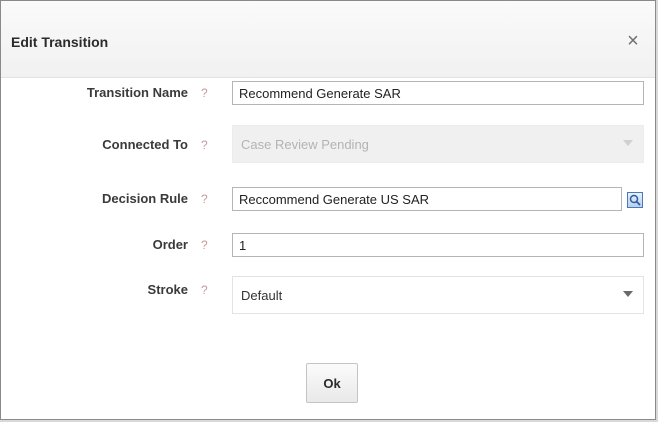 The height and width of the screenshot is (422, 658). Describe the element at coordinates (438, 295) in the screenshot. I see `stroke-select: Default` at that location.